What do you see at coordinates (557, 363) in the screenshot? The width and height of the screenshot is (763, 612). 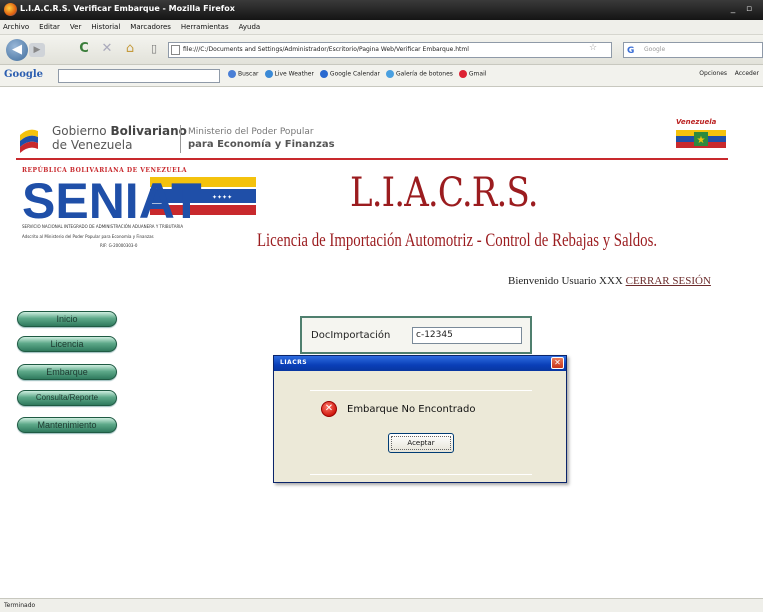 I see `dialog-close-button: ✕` at bounding box center [557, 363].